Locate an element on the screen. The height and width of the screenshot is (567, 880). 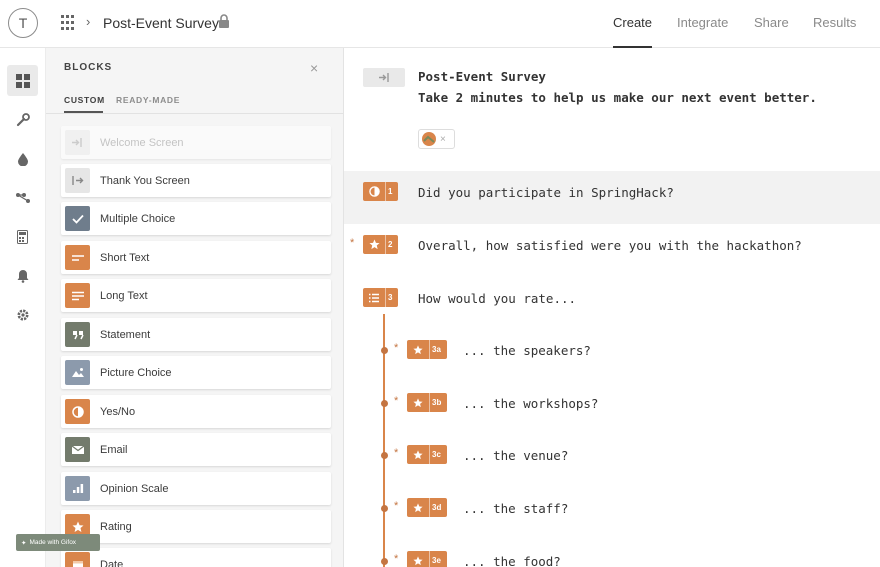
remove-image-icon: × is located at coordinates (443, 139).